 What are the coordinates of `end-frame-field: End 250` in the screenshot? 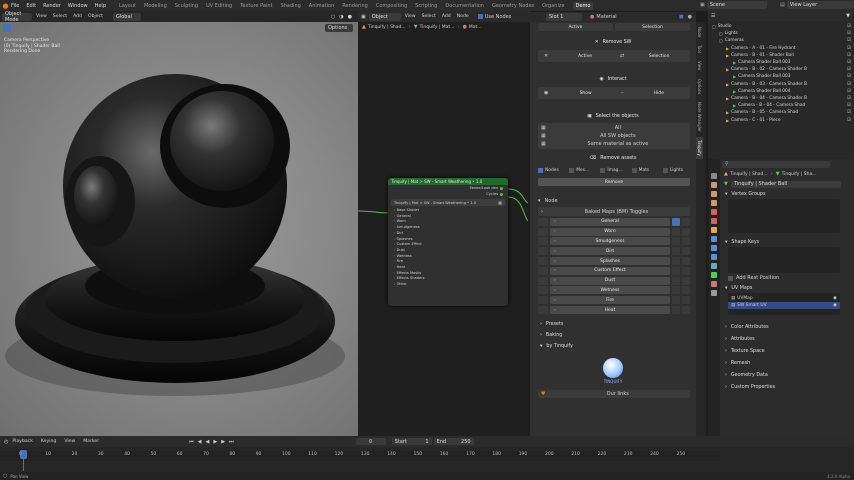 It's located at (453, 441).